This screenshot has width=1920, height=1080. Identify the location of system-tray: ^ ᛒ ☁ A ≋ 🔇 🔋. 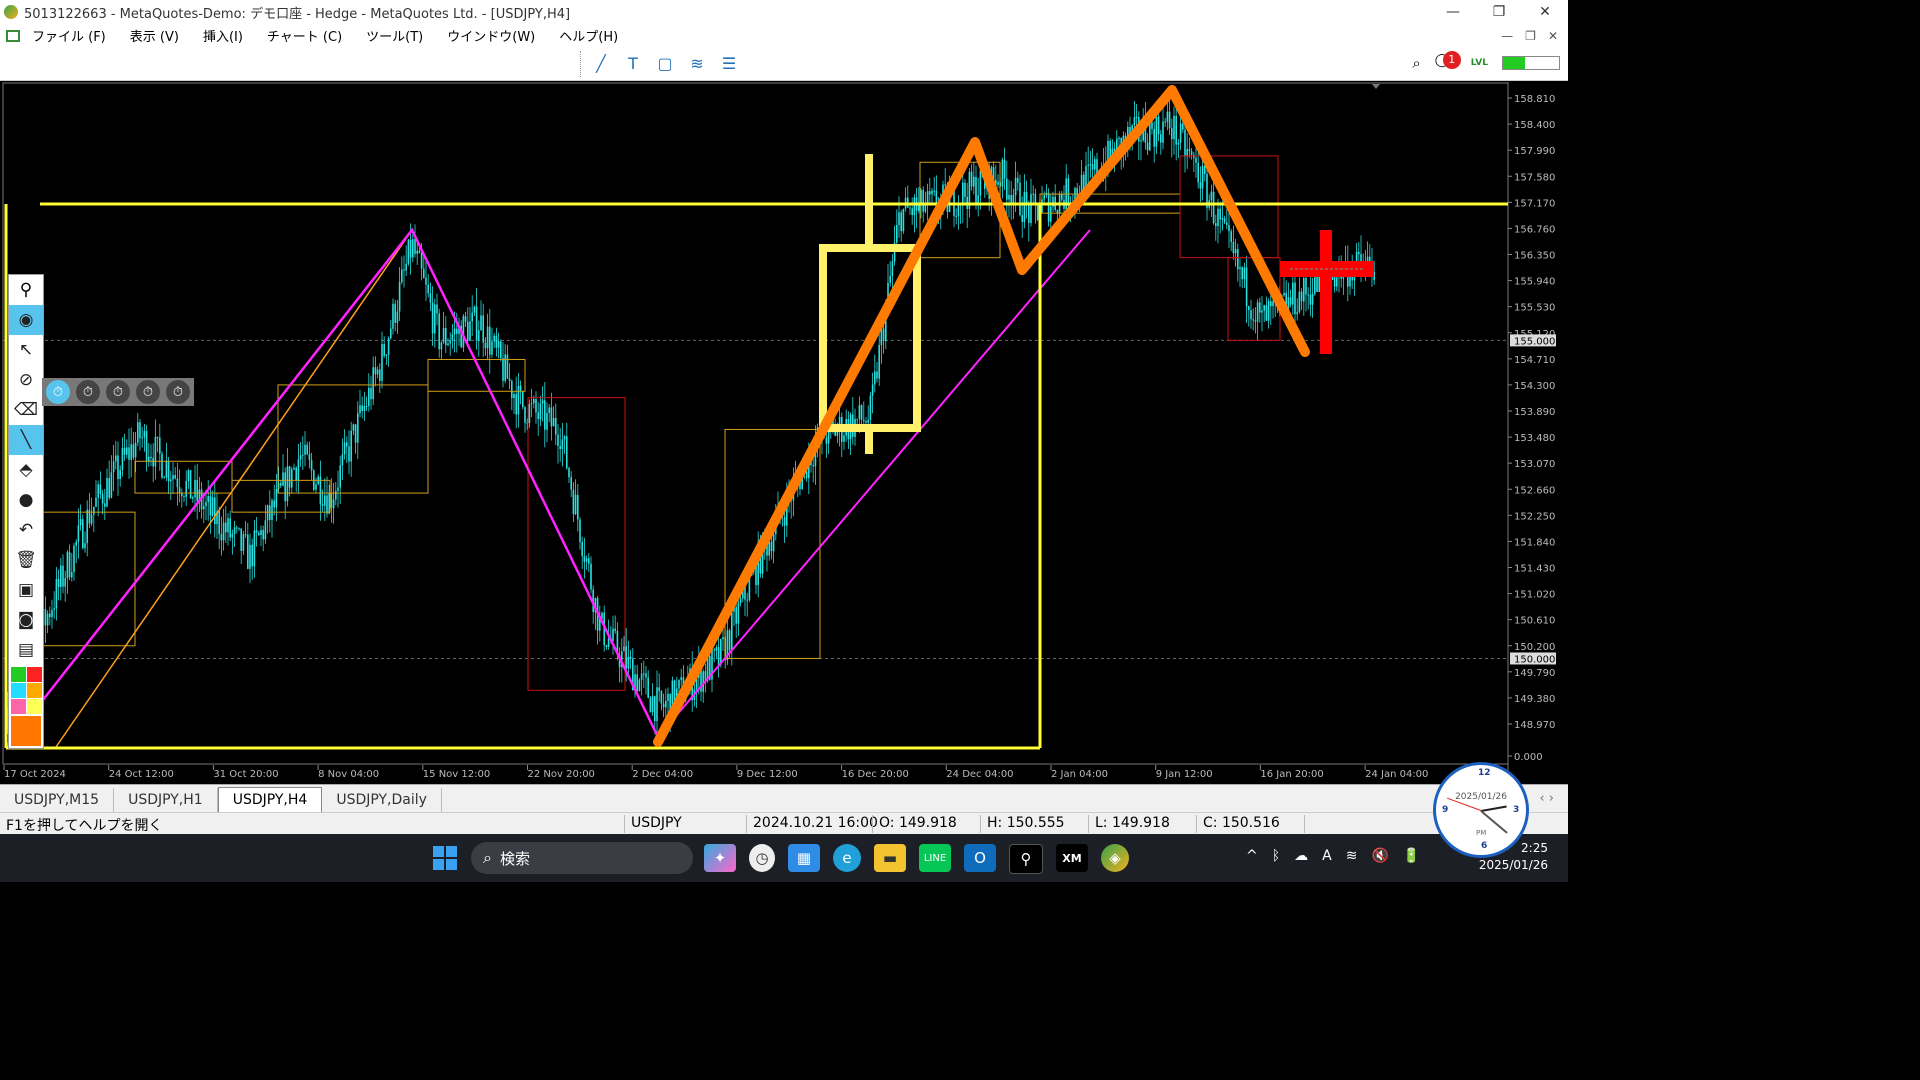
(1333, 856).